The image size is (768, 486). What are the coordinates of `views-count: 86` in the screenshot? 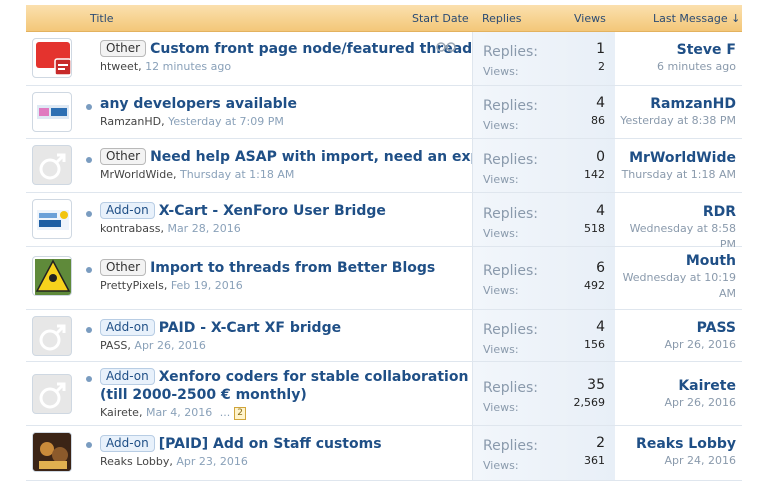 It's located at (598, 120).